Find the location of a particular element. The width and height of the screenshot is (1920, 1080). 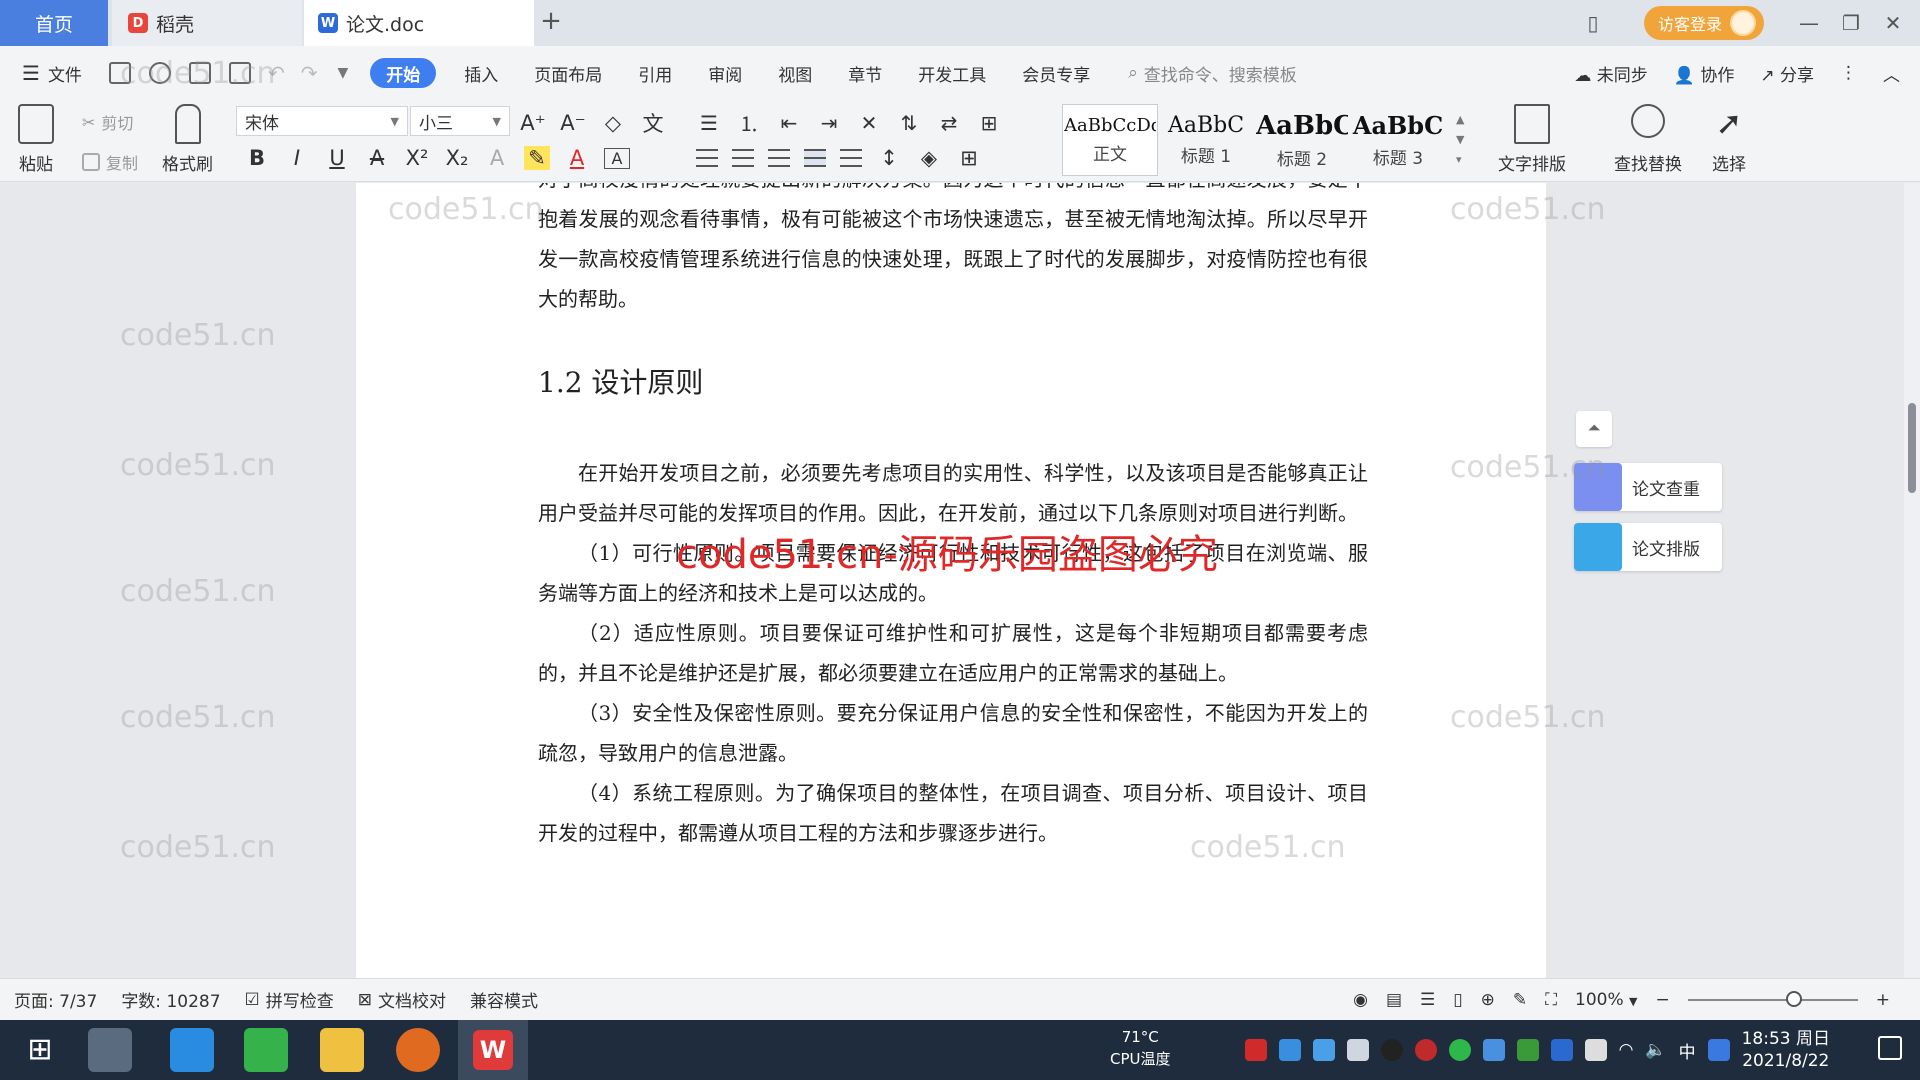

eye-protection-icon: ◉ is located at coordinates (1360, 1000).